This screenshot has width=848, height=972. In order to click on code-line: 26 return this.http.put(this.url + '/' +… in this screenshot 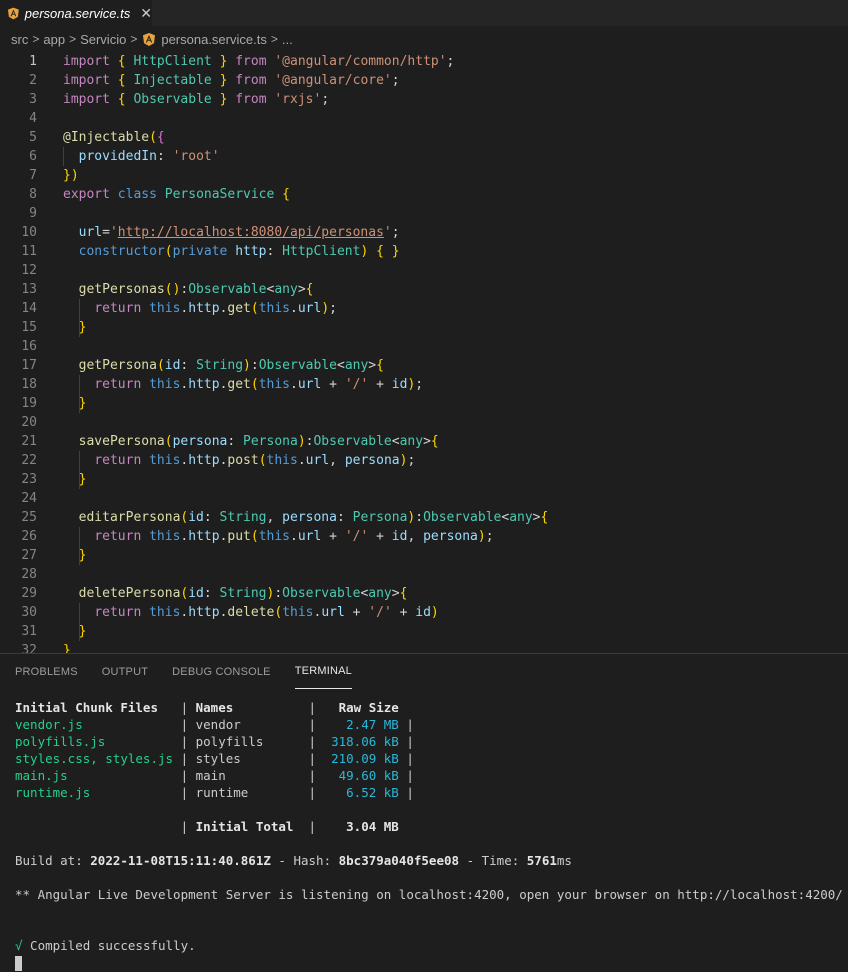, I will do `click(424, 536)`.